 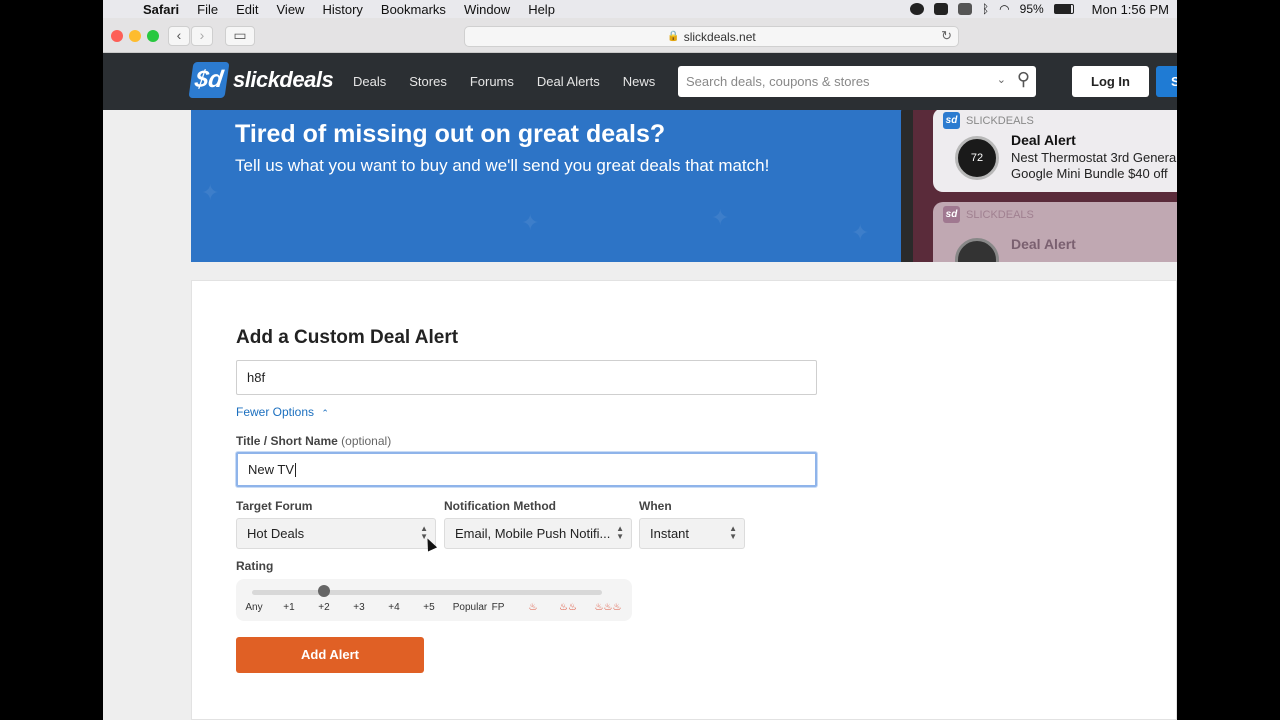 What do you see at coordinates (719, 36) in the screenshot?
I see `address-bar-url: slickdeals.net` at bounding box center [719, 36].